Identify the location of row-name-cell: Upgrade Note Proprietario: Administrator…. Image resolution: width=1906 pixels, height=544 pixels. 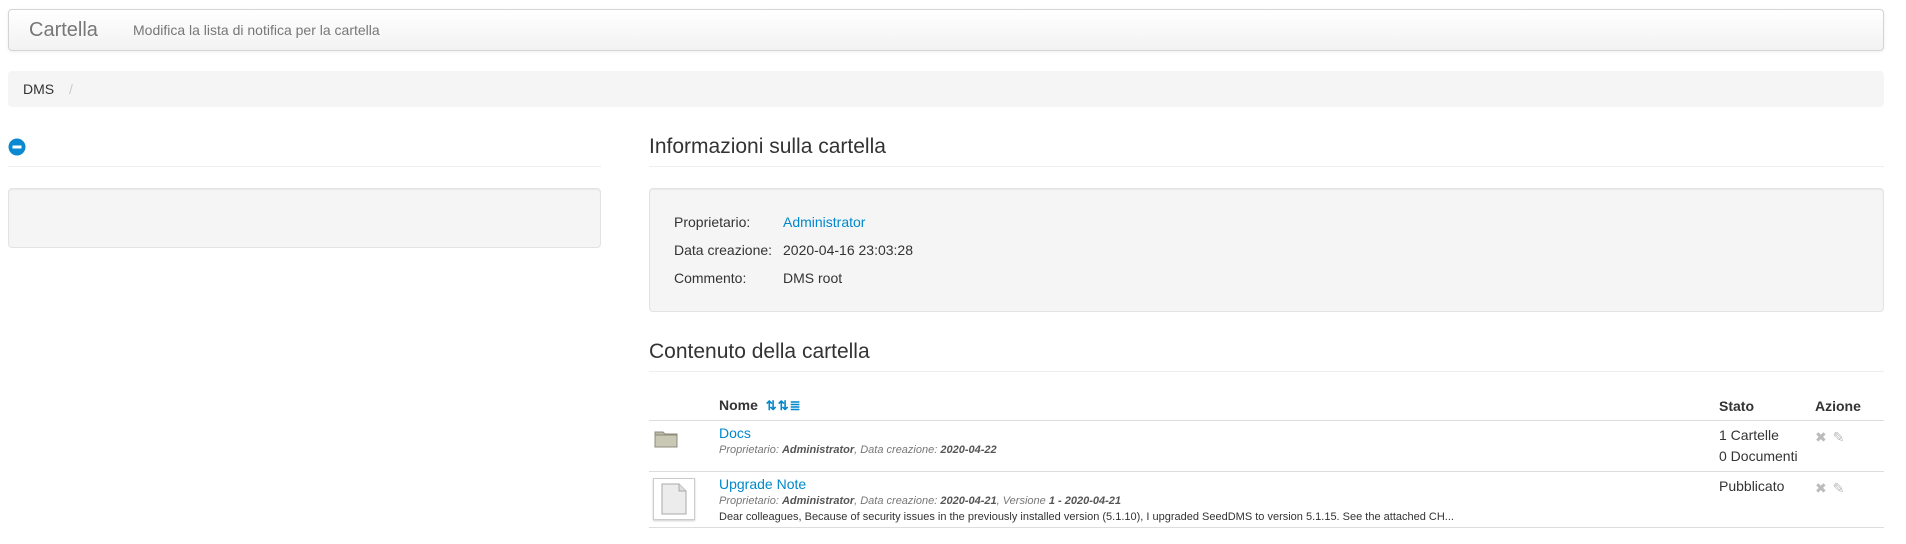
(1219, 499).